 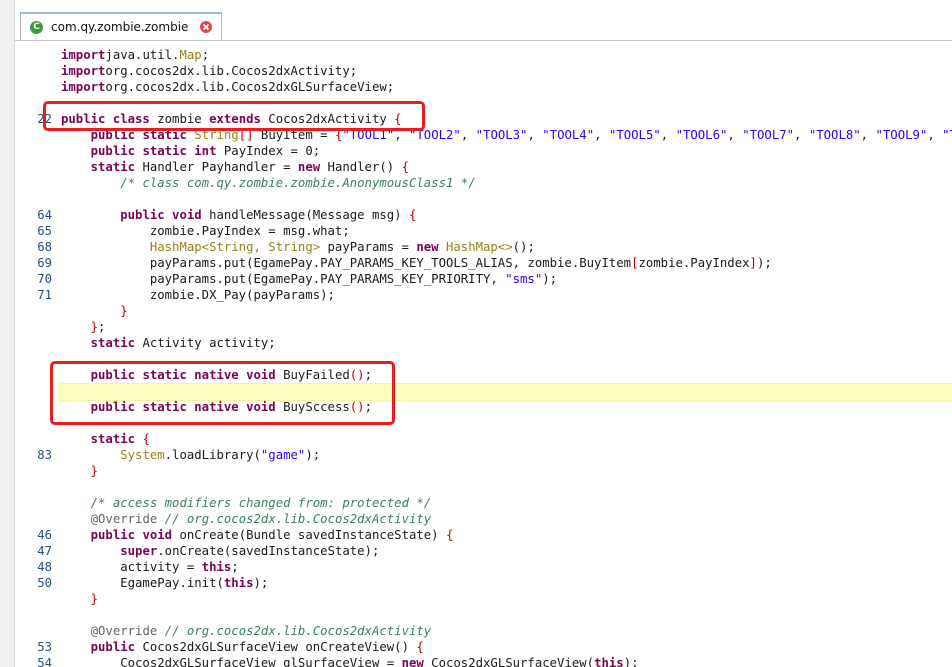 I want to click on code-token: System, so click(x=142, y=455).